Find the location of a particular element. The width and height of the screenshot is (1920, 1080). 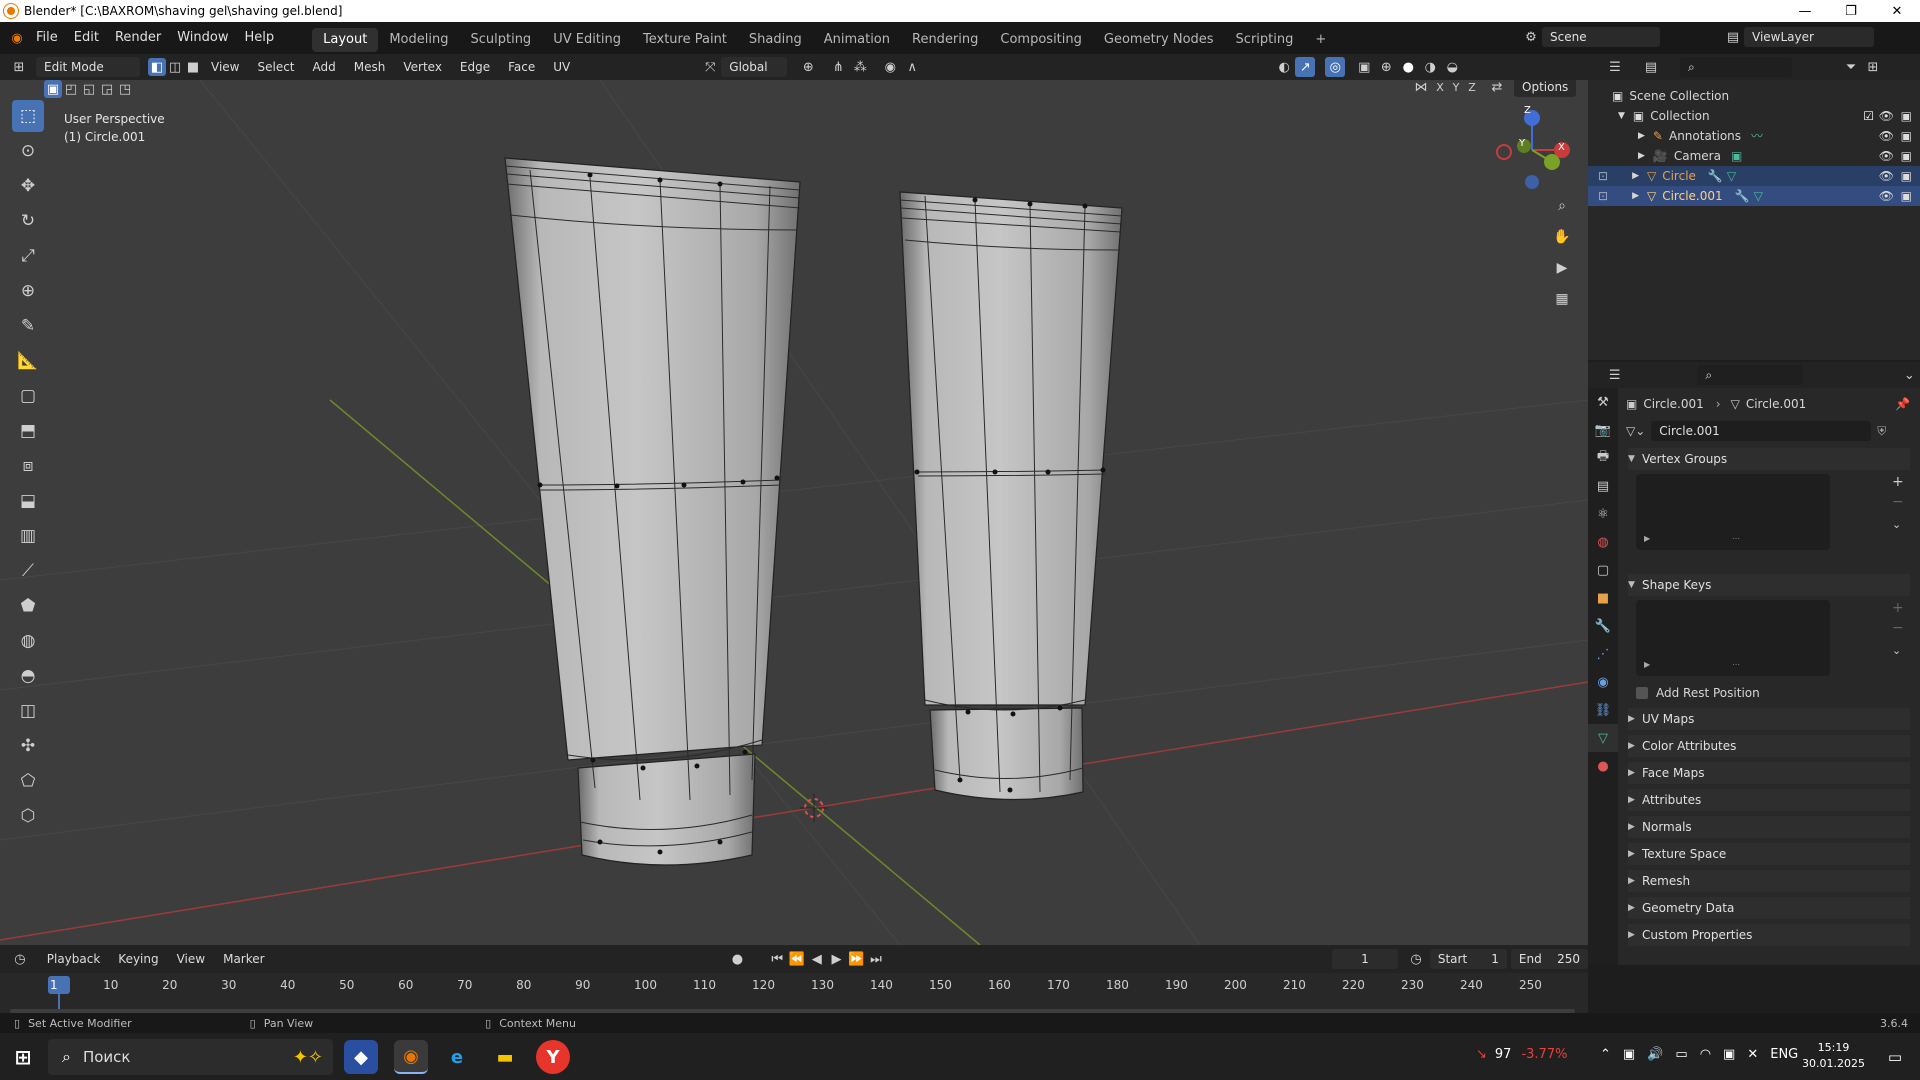

tab-sculpting: Sculpting is located at coordinates (500, 40).